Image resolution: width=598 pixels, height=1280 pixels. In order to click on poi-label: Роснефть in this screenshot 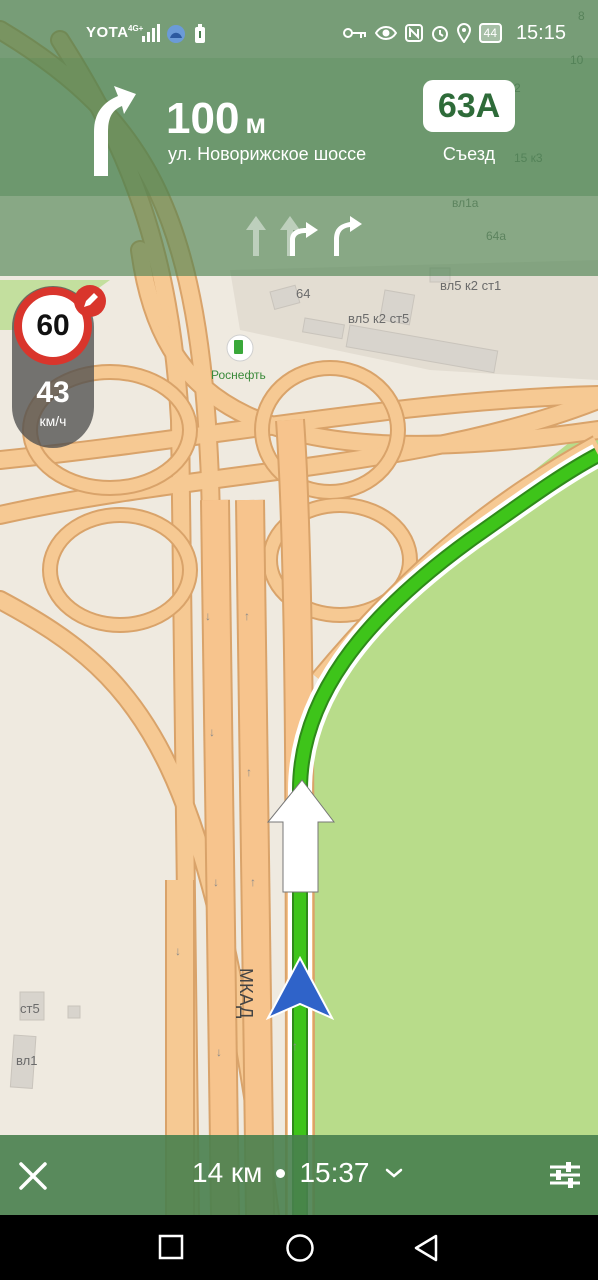, I will do `click(238, 375)`.